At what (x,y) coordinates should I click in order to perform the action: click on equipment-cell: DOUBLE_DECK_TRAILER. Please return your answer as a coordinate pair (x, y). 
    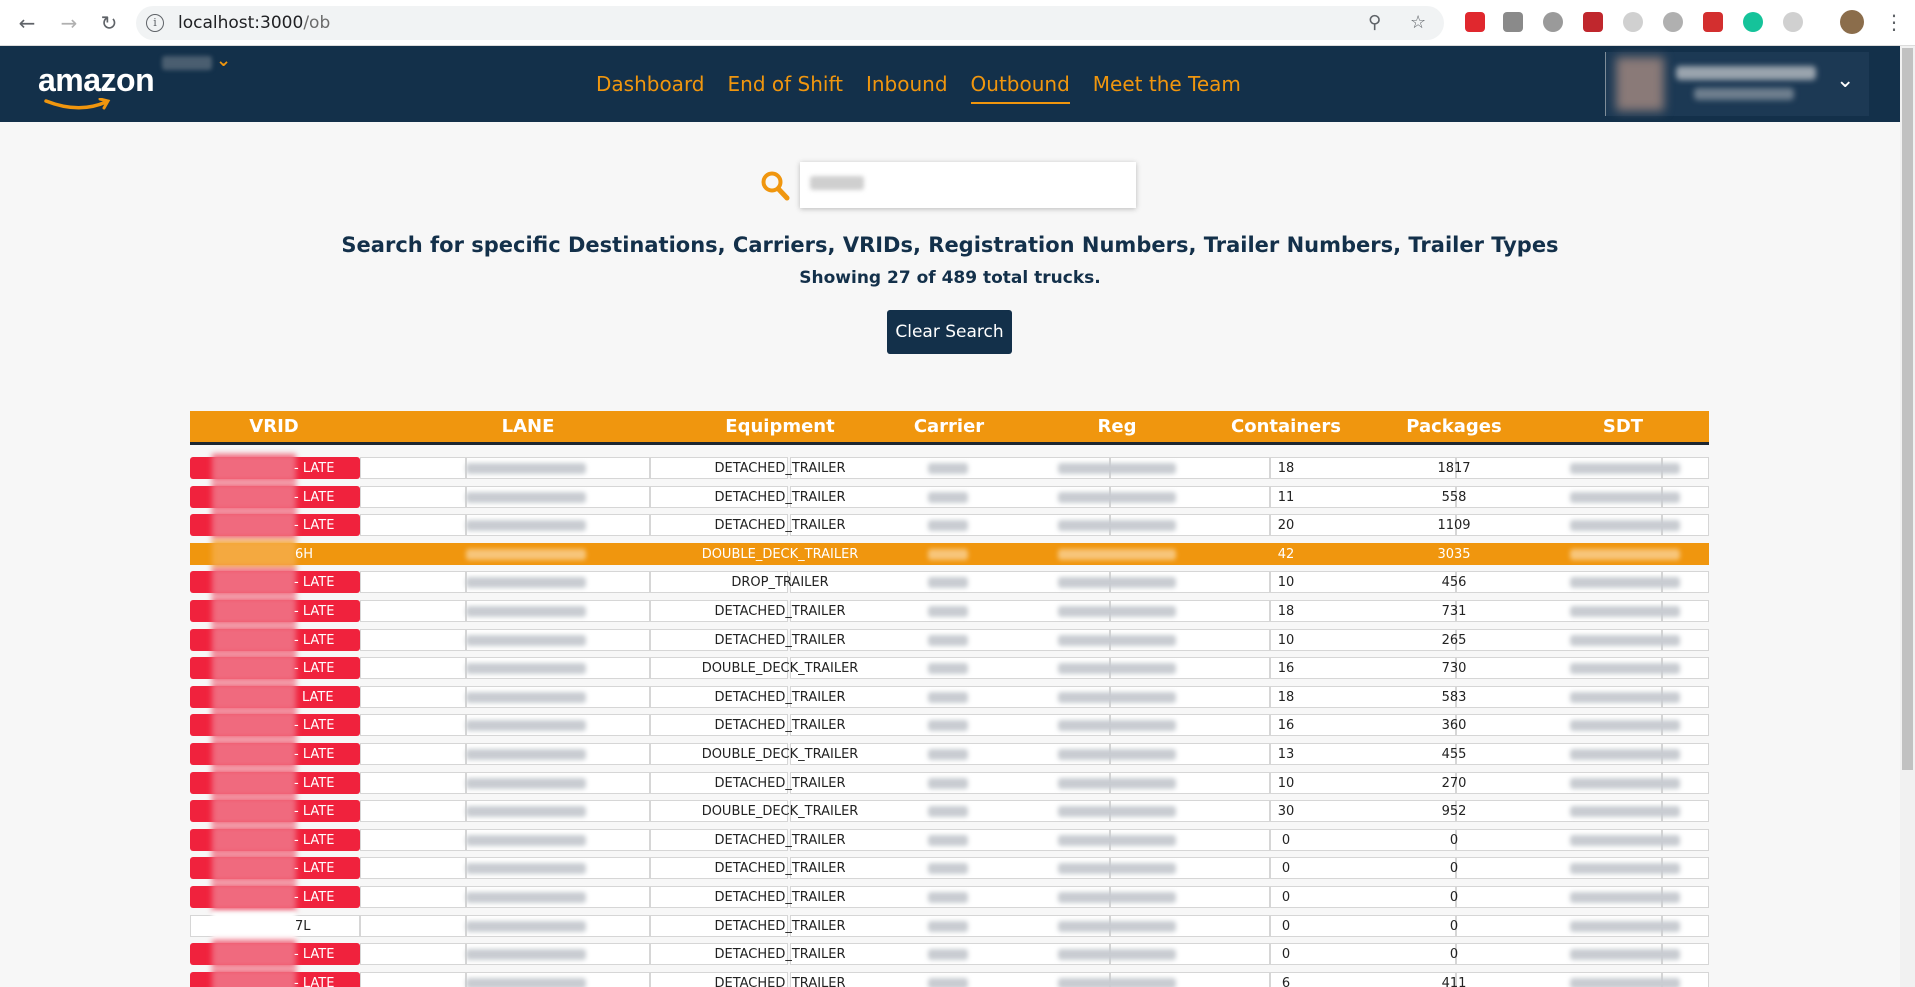
    Looking at the image, I should click on (780, 554).